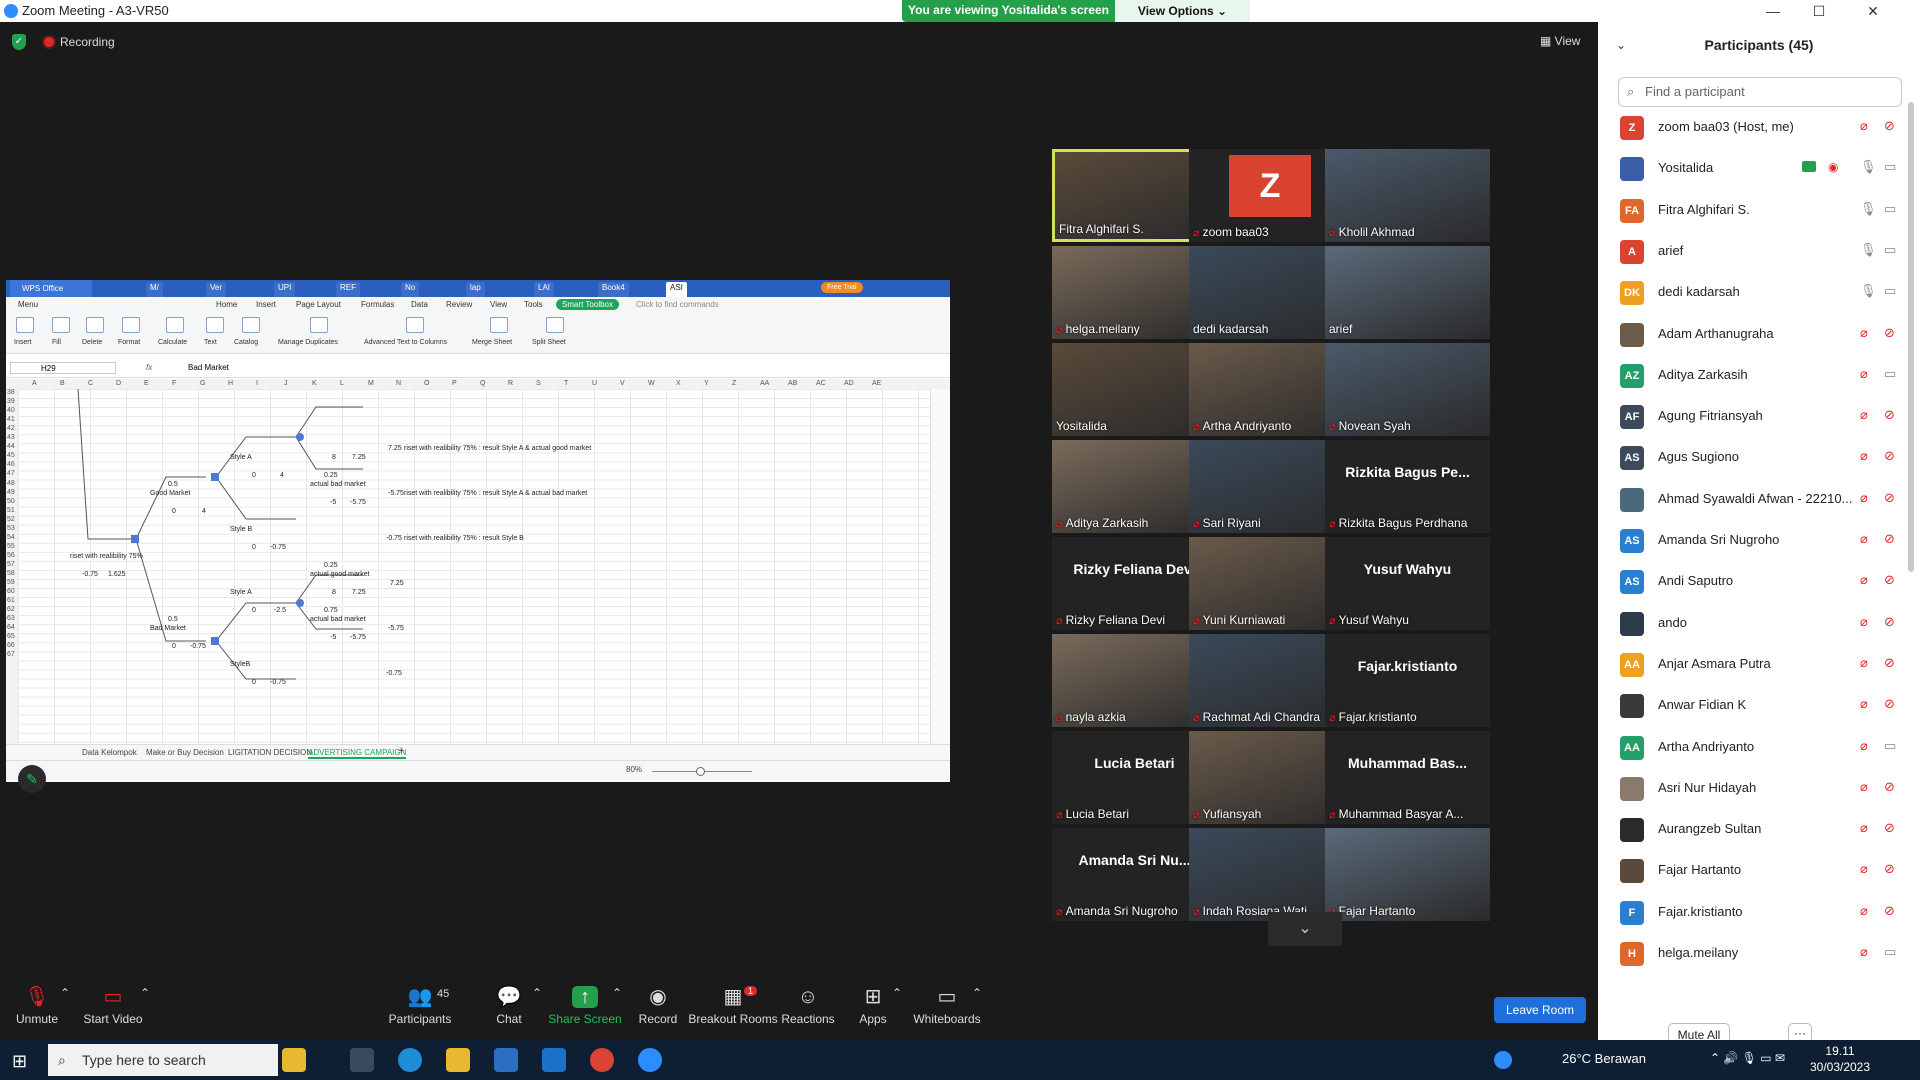 The height and width of the screenshot is (1080, 1920). Describe the element at coordinates (146, 383) in the screenshot. I see `column-header: E` at that location.